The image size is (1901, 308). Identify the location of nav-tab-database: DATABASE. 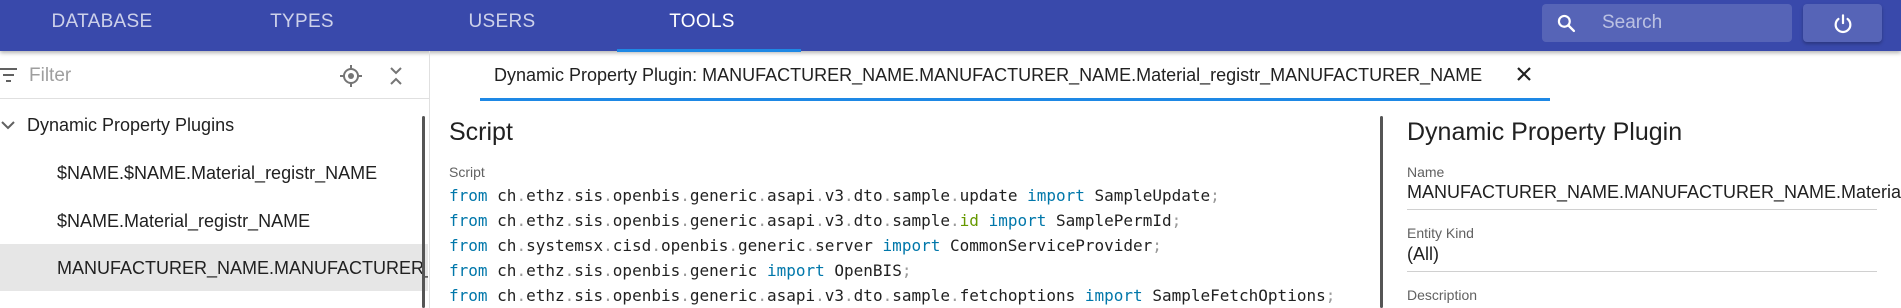
(102, 25).